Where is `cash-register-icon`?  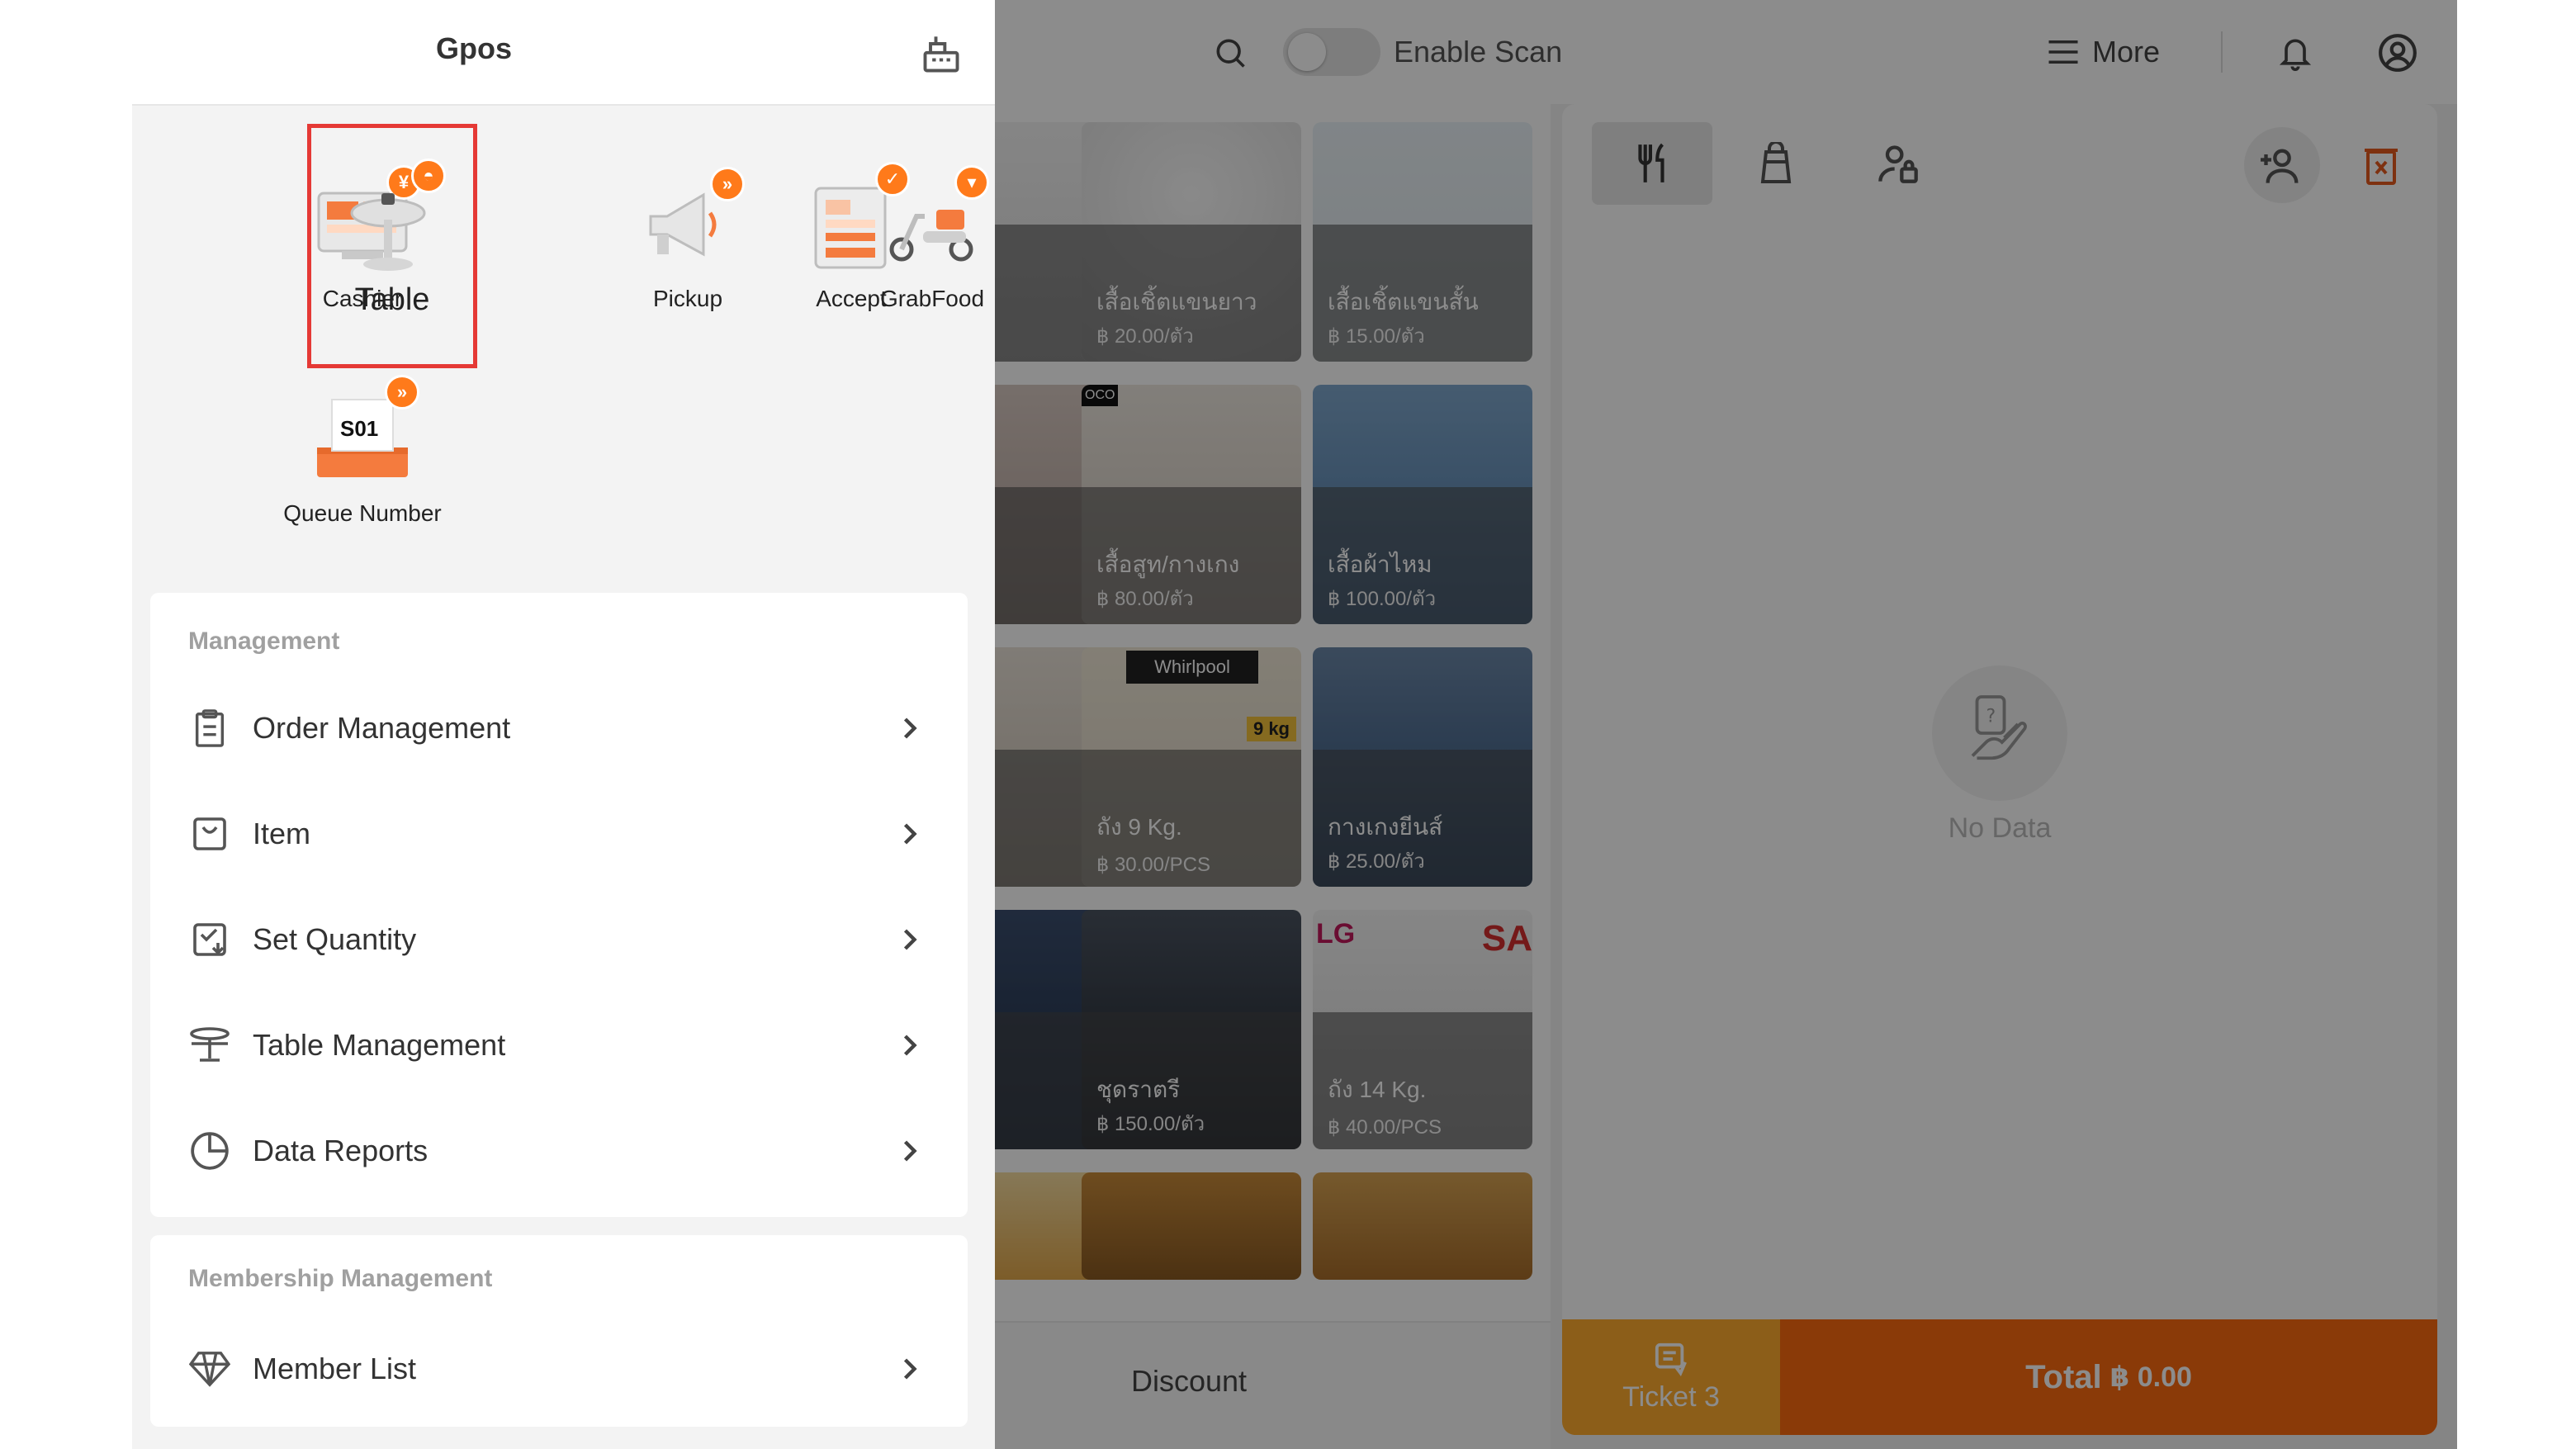
cash-register-icon is located at coordinates (941, 54).